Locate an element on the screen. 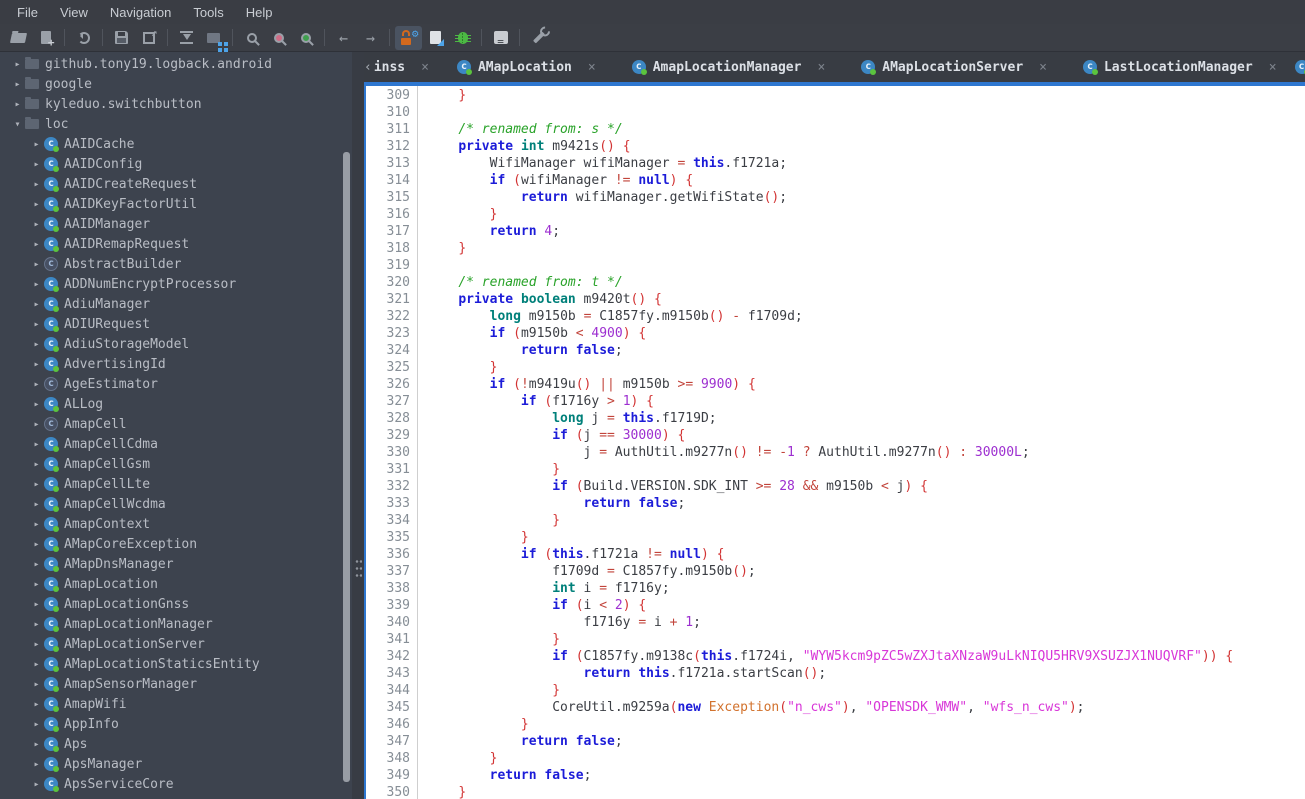 The image size is (1305, 799). tree-item-AAIDCreateRequest: ▸ c AAIDCreateRequest is located at coordinates (176, 184).